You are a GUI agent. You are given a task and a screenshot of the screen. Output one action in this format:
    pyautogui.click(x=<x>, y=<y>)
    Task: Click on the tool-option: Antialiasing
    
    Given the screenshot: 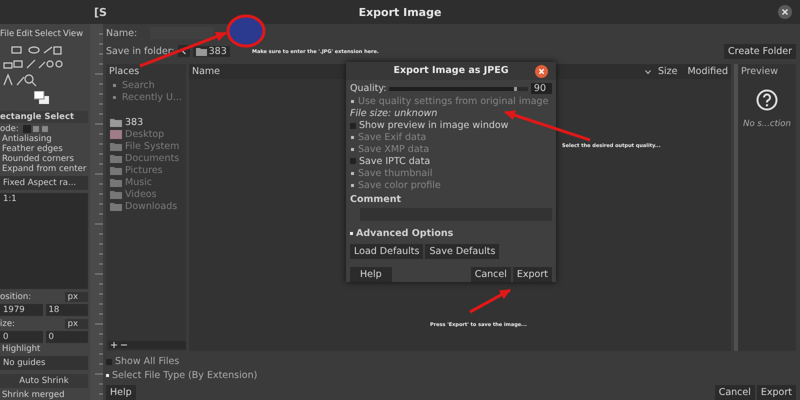 What is the action you would take?
    pyautogui.click(x=44, y=139)
    